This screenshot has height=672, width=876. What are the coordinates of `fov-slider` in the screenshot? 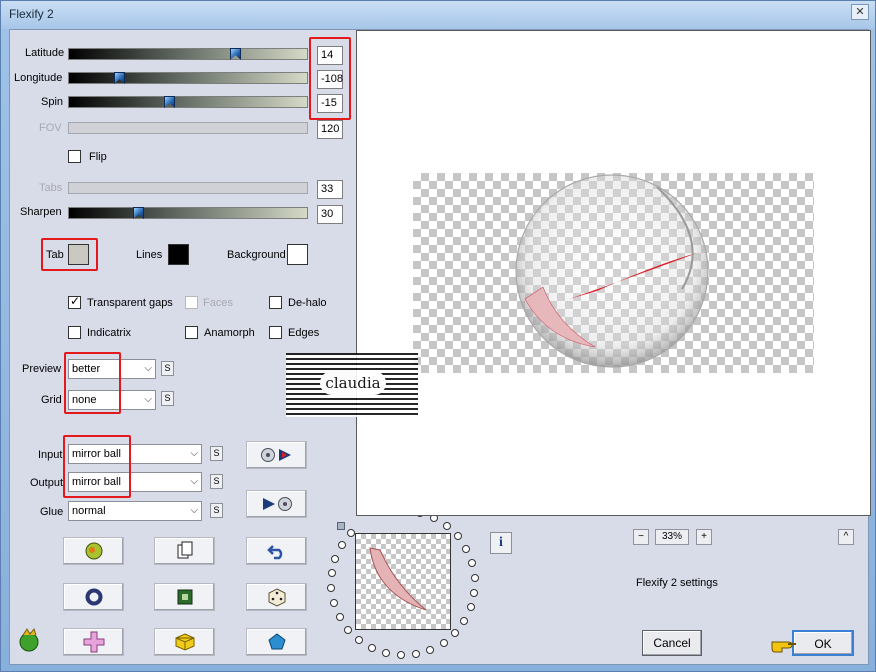 It's located at (188, 128).